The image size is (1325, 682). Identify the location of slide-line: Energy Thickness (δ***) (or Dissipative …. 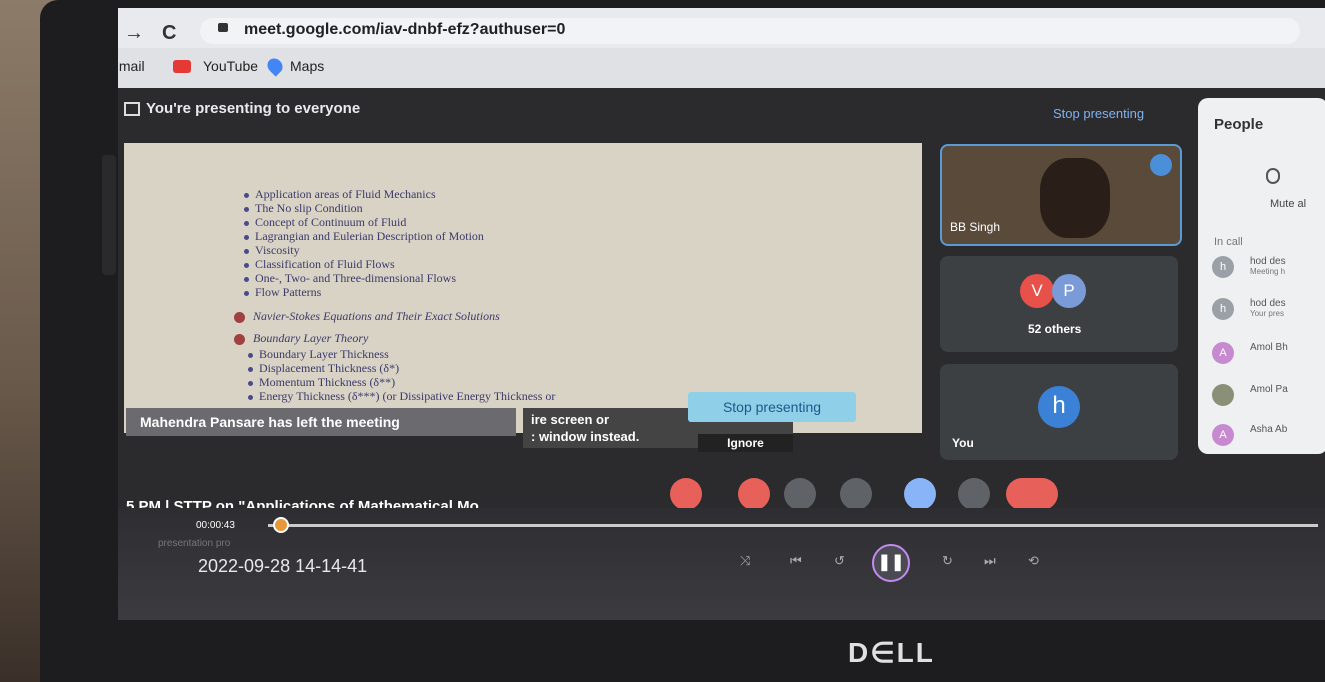
(401, 396).